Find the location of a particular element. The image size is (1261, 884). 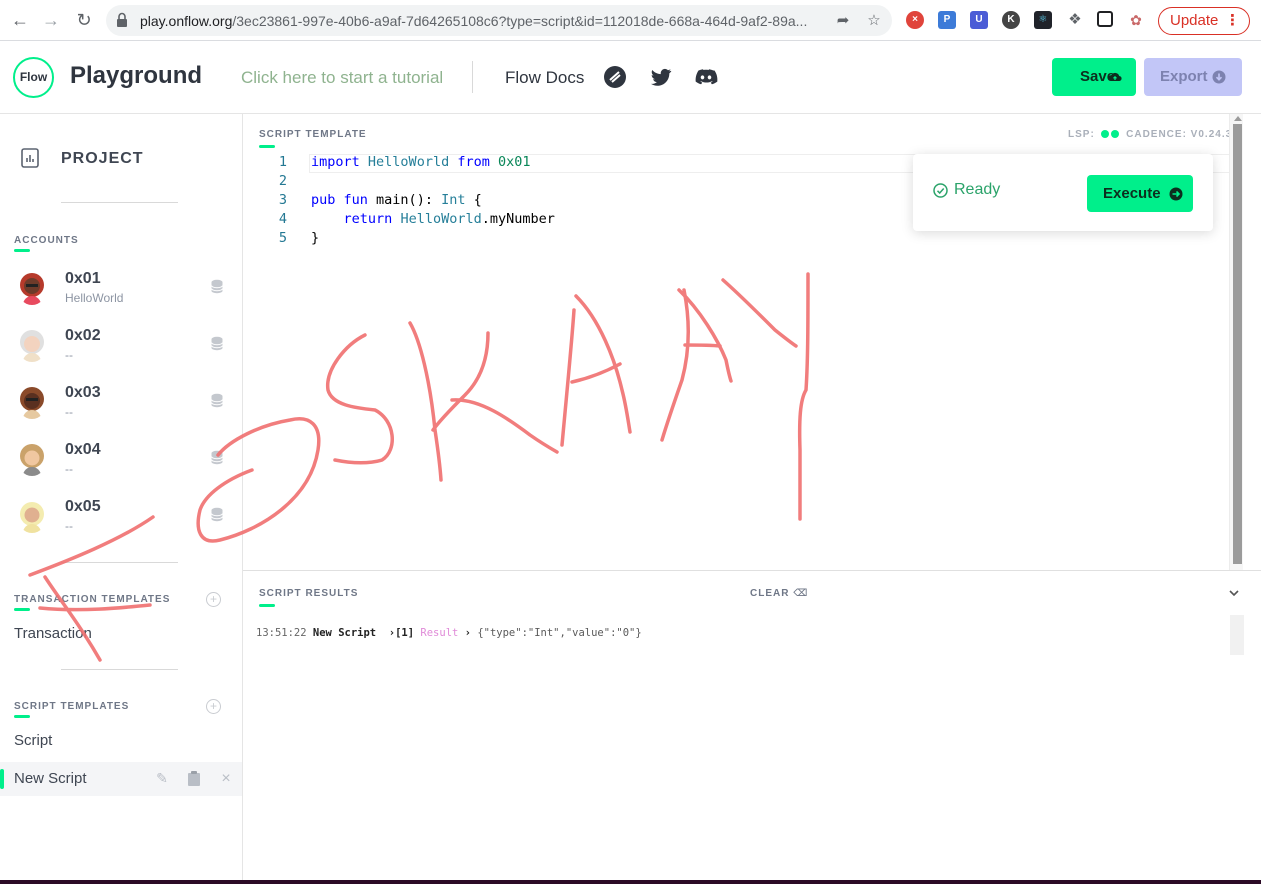

account-address: 0x02 is located at coordinates (83, 335).